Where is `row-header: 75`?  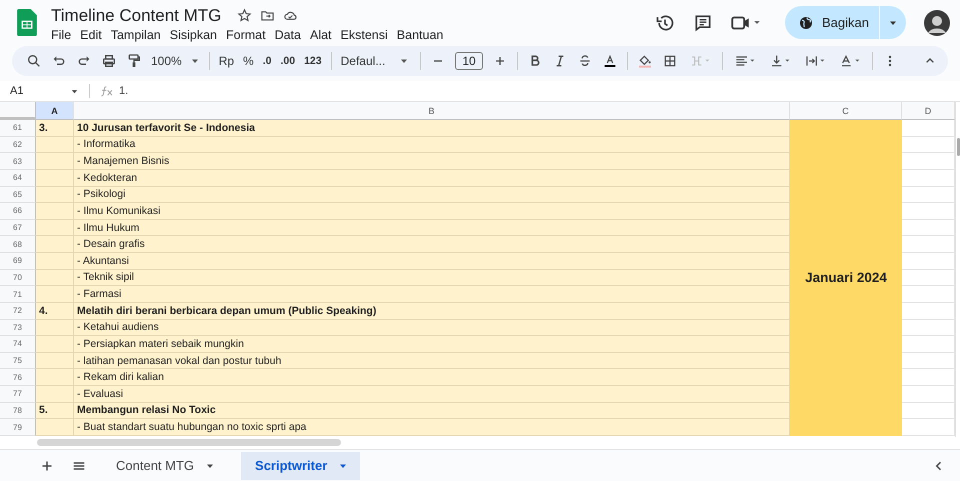 row-header: 75 is located at coordinates (18, 361).